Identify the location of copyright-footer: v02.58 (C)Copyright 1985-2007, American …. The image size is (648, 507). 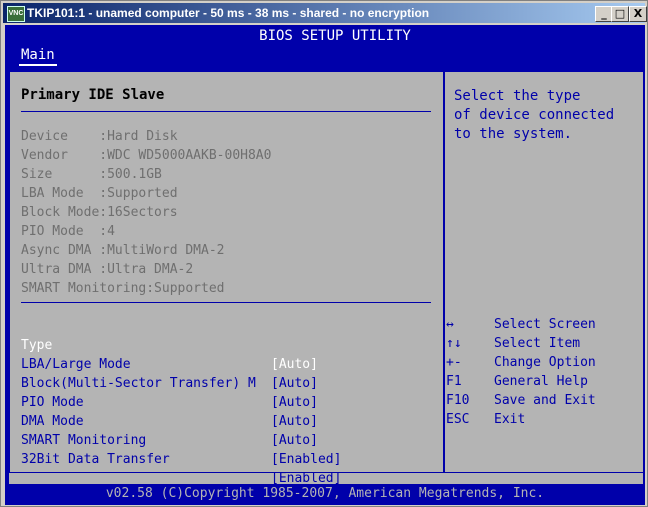
(325, 494).